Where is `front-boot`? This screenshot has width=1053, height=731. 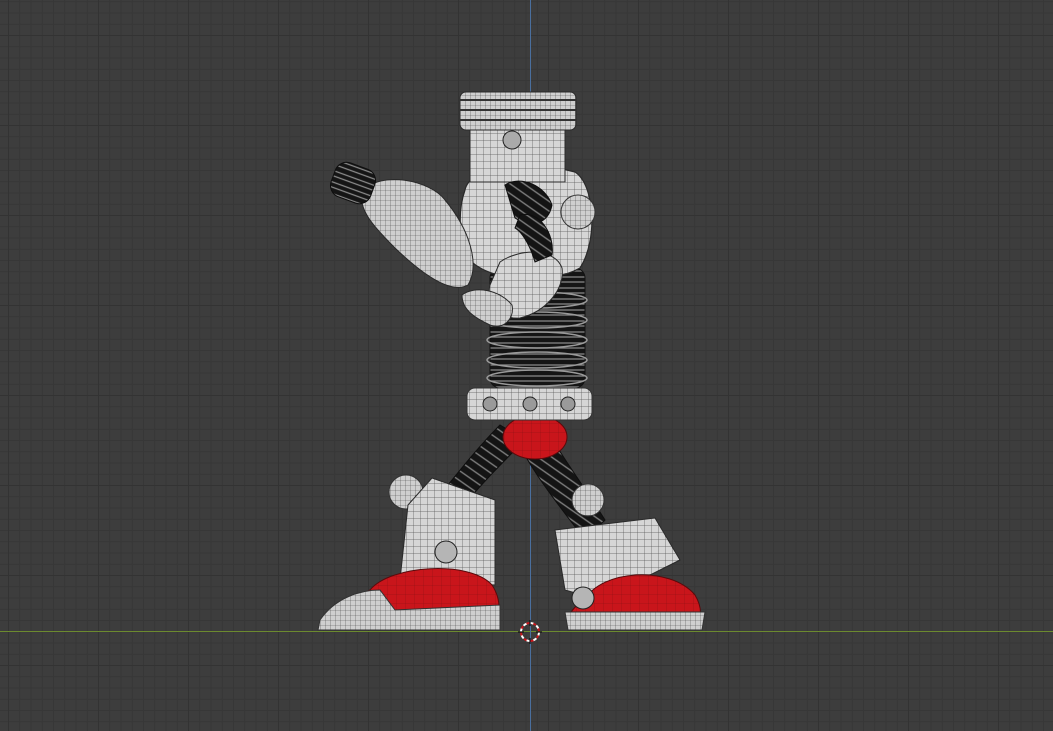
front-boot is located at coordinates (409, 552).